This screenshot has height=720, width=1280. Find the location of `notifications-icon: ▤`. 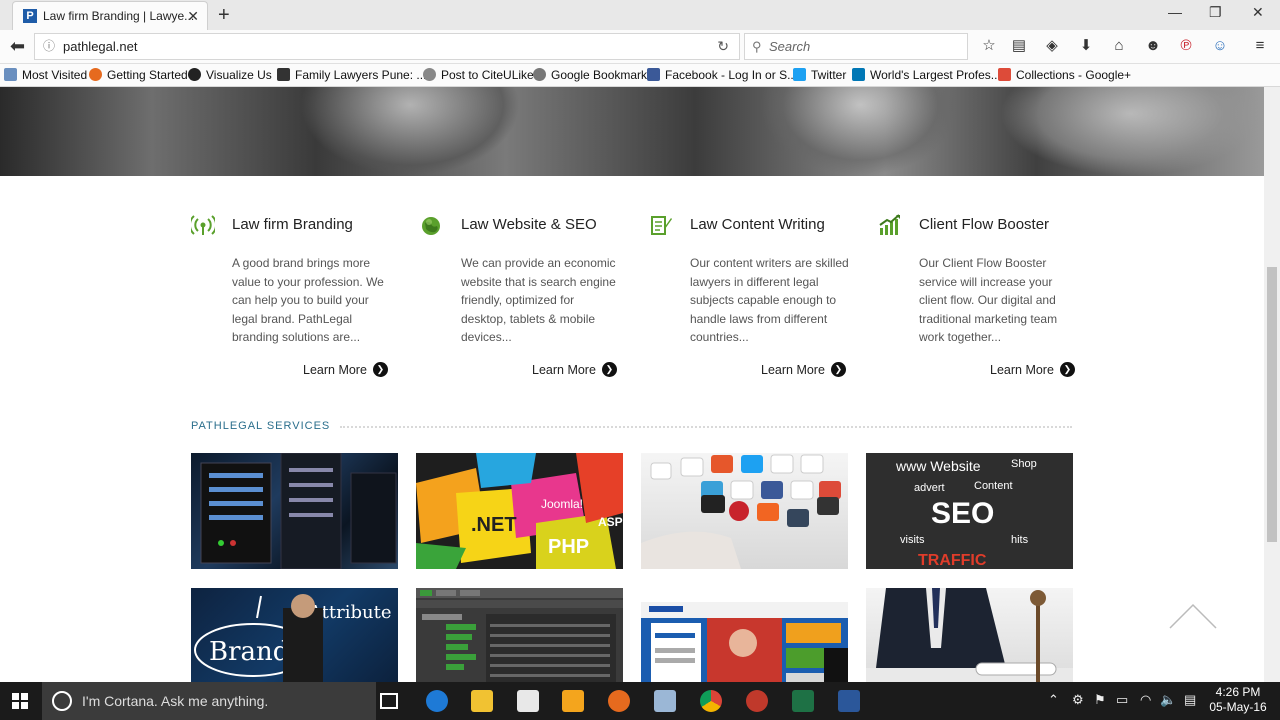

notifications-icon: ▤ is located at coordinates (1190, 700).